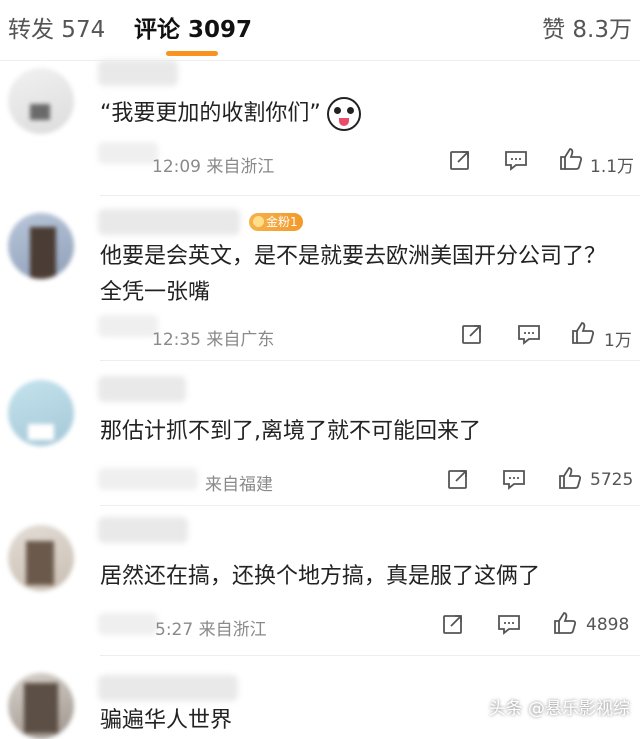  Describe the element at coordinates (213, 340) in the screenshot. I see `comment-meta: 12:35 来自广东` at that location.